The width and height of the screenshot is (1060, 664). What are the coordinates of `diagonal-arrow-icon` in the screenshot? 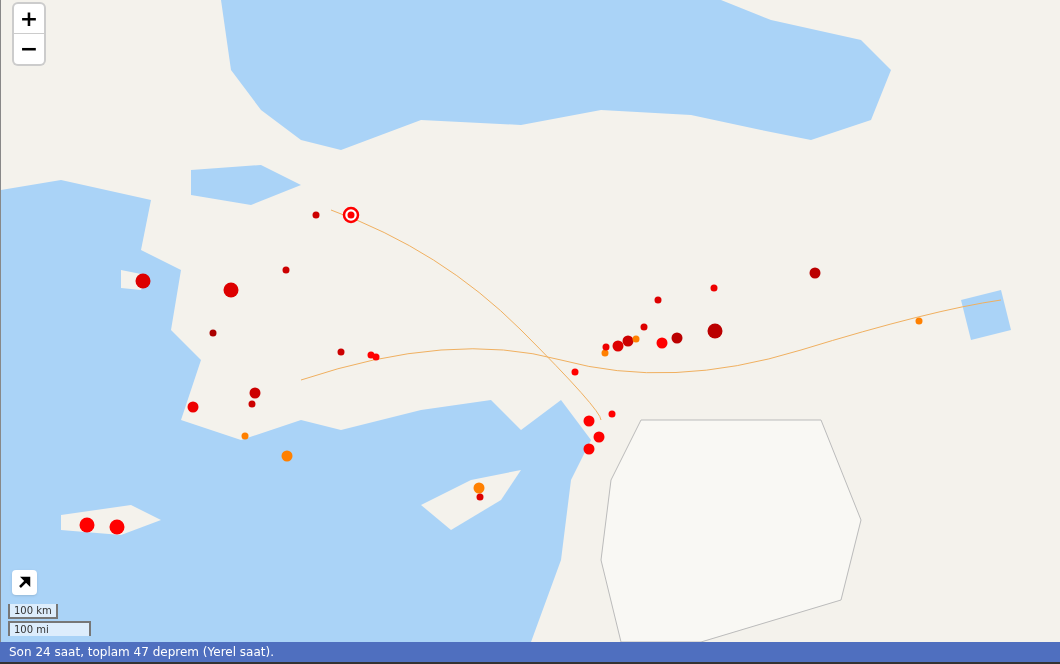 It's located at (24, 582).